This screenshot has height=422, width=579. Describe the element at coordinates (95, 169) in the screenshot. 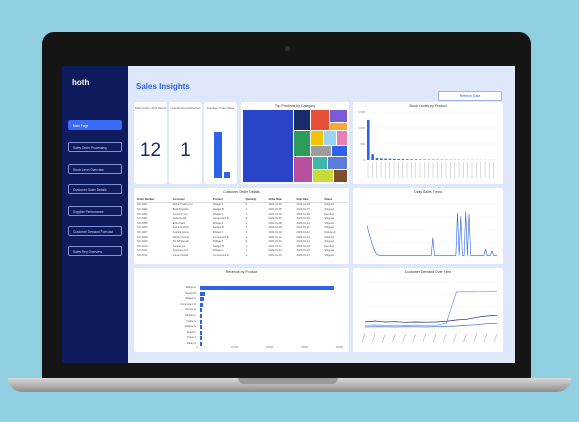

I see `sidebar-item-stock-level-overview: Stock Level Overview` at that location.